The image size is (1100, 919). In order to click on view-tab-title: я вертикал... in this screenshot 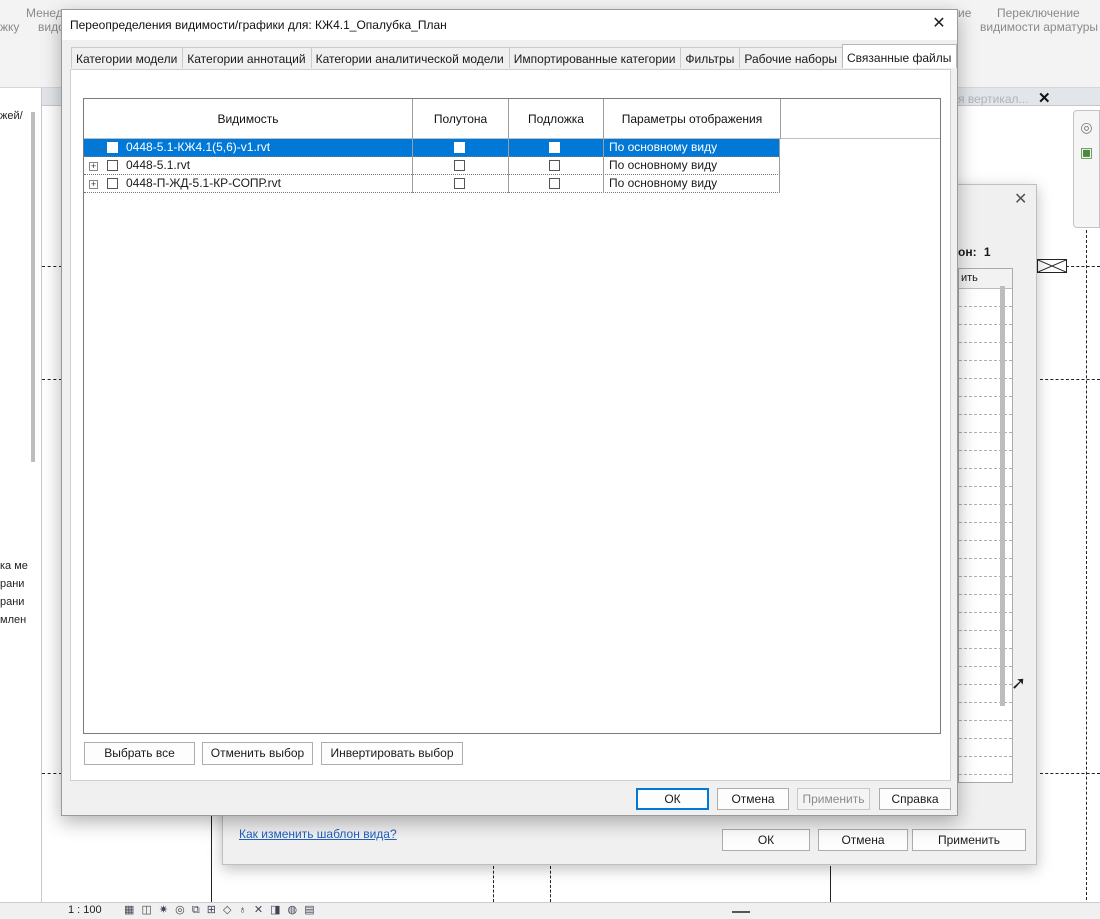, I will do `click(993, 99)`.